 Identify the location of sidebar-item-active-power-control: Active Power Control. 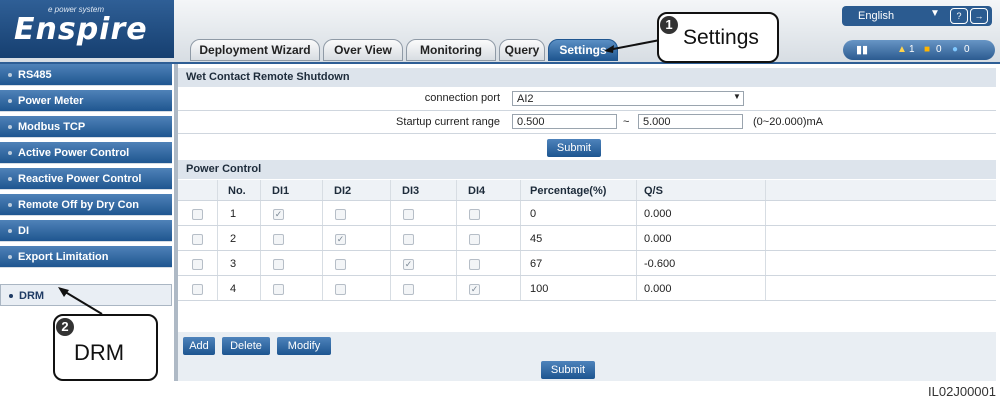
(86, 153).